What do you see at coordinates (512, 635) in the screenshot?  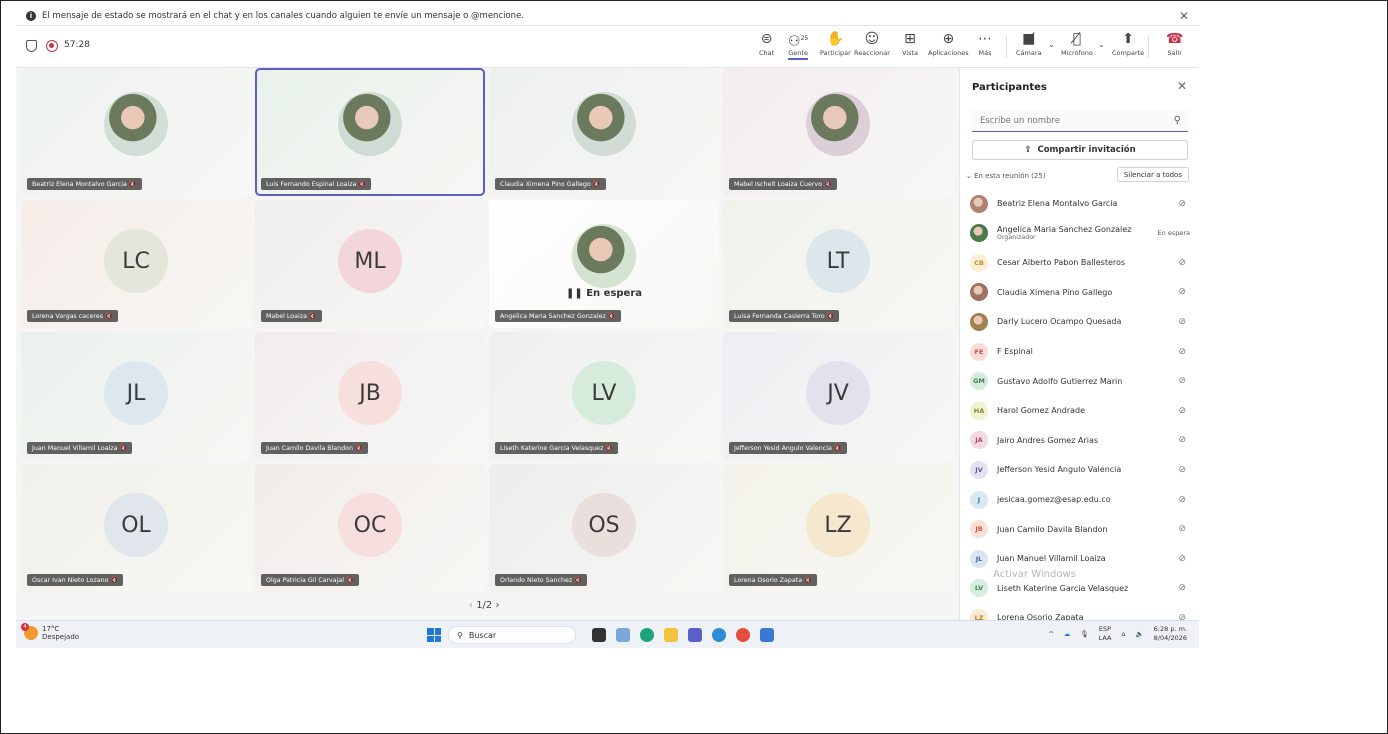 I see `taskbar-search: ⚲ Buscar` at bounding box center [512, 635].